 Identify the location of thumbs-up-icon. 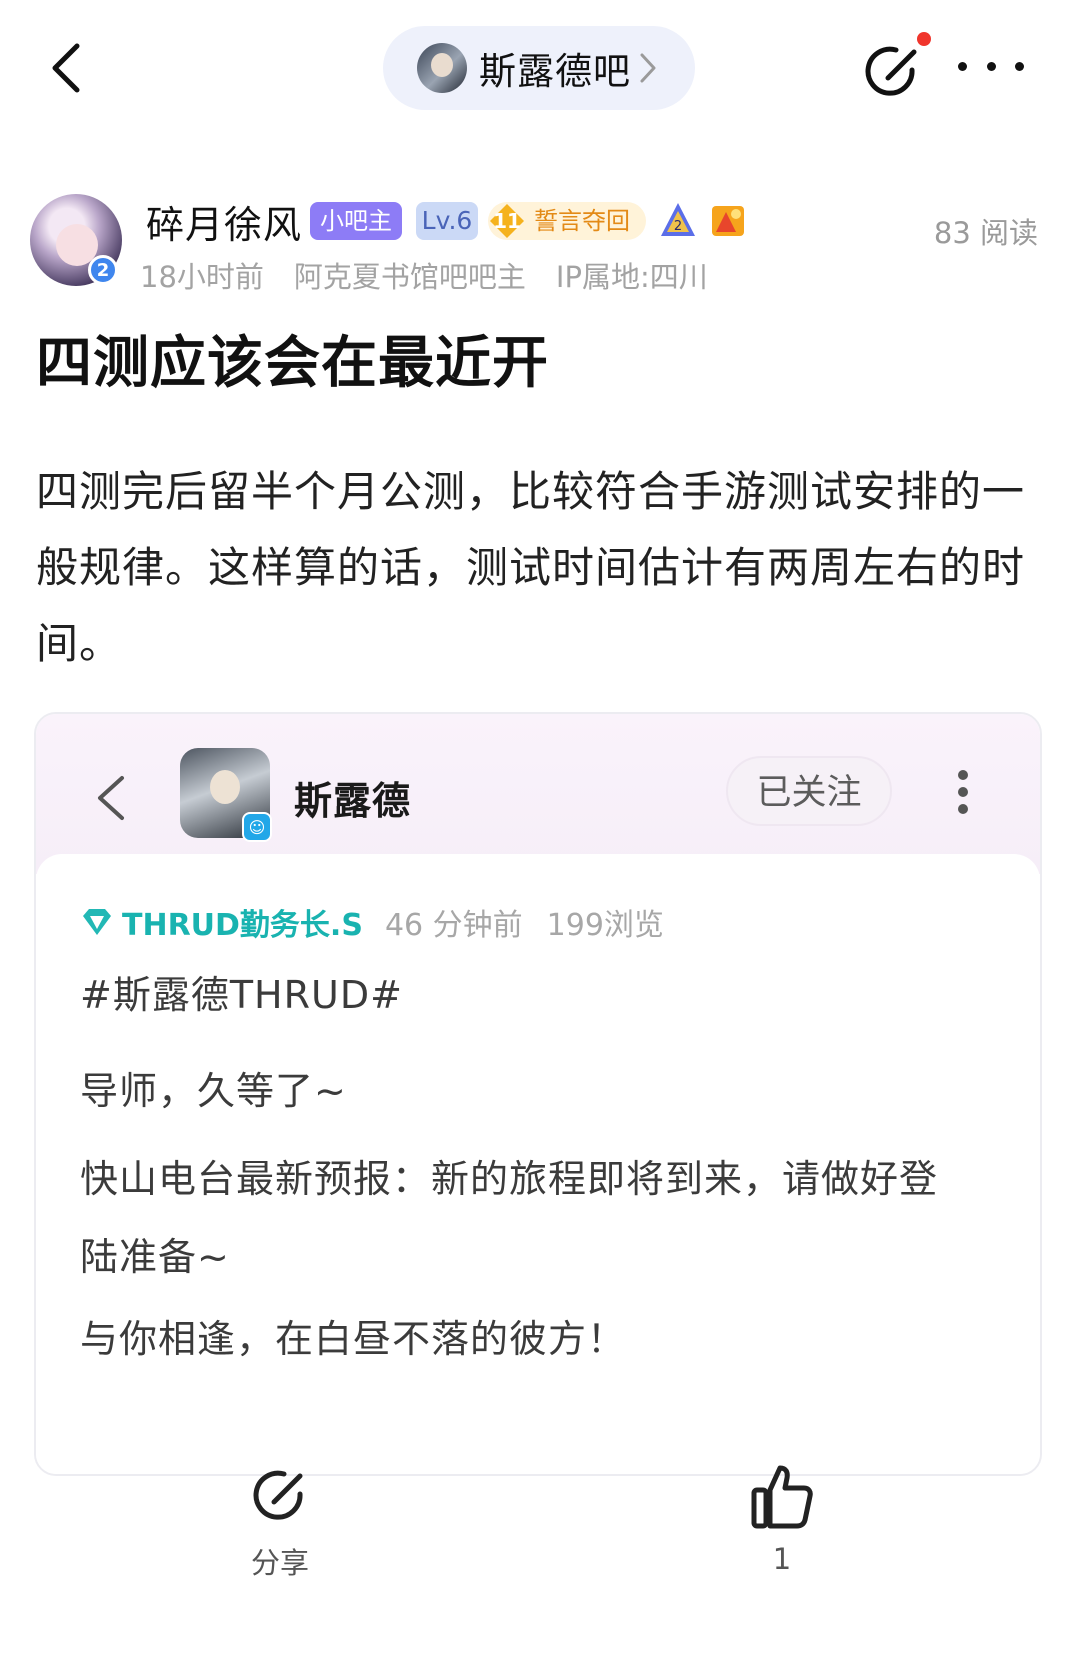
(782, 1497).